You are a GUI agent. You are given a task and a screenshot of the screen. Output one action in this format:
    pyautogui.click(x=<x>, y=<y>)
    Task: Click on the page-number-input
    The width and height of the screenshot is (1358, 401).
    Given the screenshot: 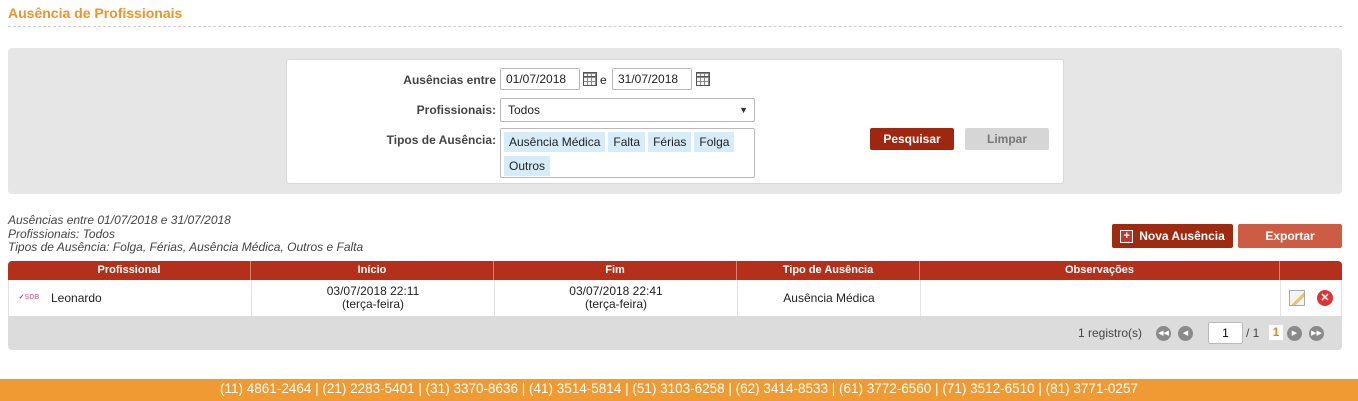 What is the action you would take?
    pyautogui.click(x=1225, y=333)
    